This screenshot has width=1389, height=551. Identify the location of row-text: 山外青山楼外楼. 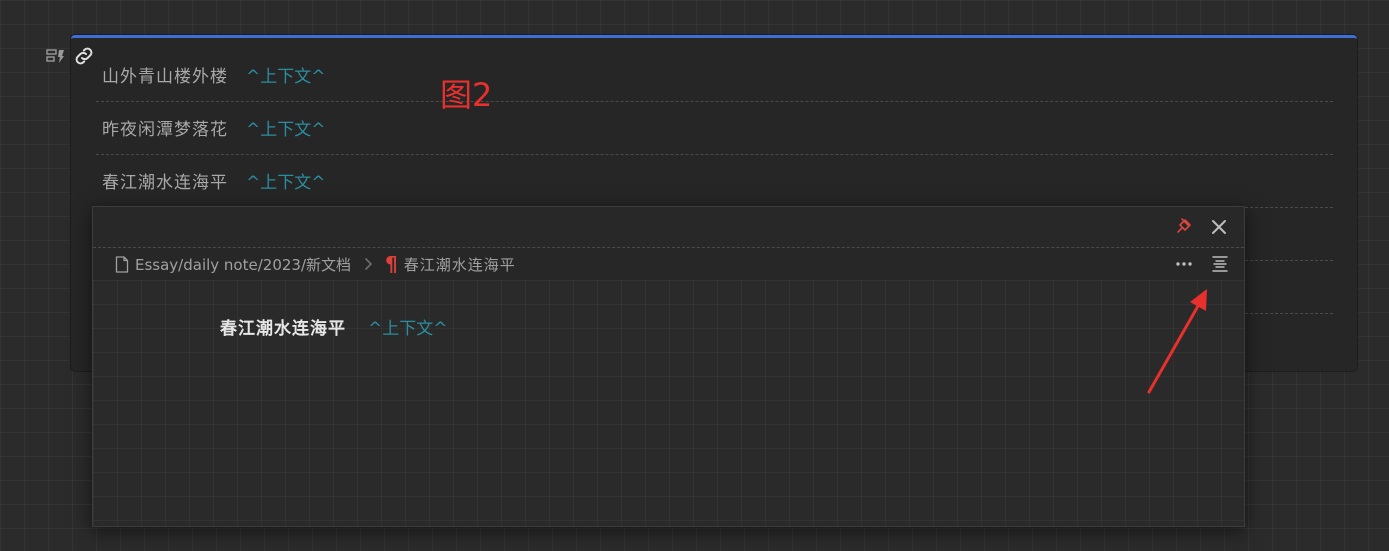
(165, 77).